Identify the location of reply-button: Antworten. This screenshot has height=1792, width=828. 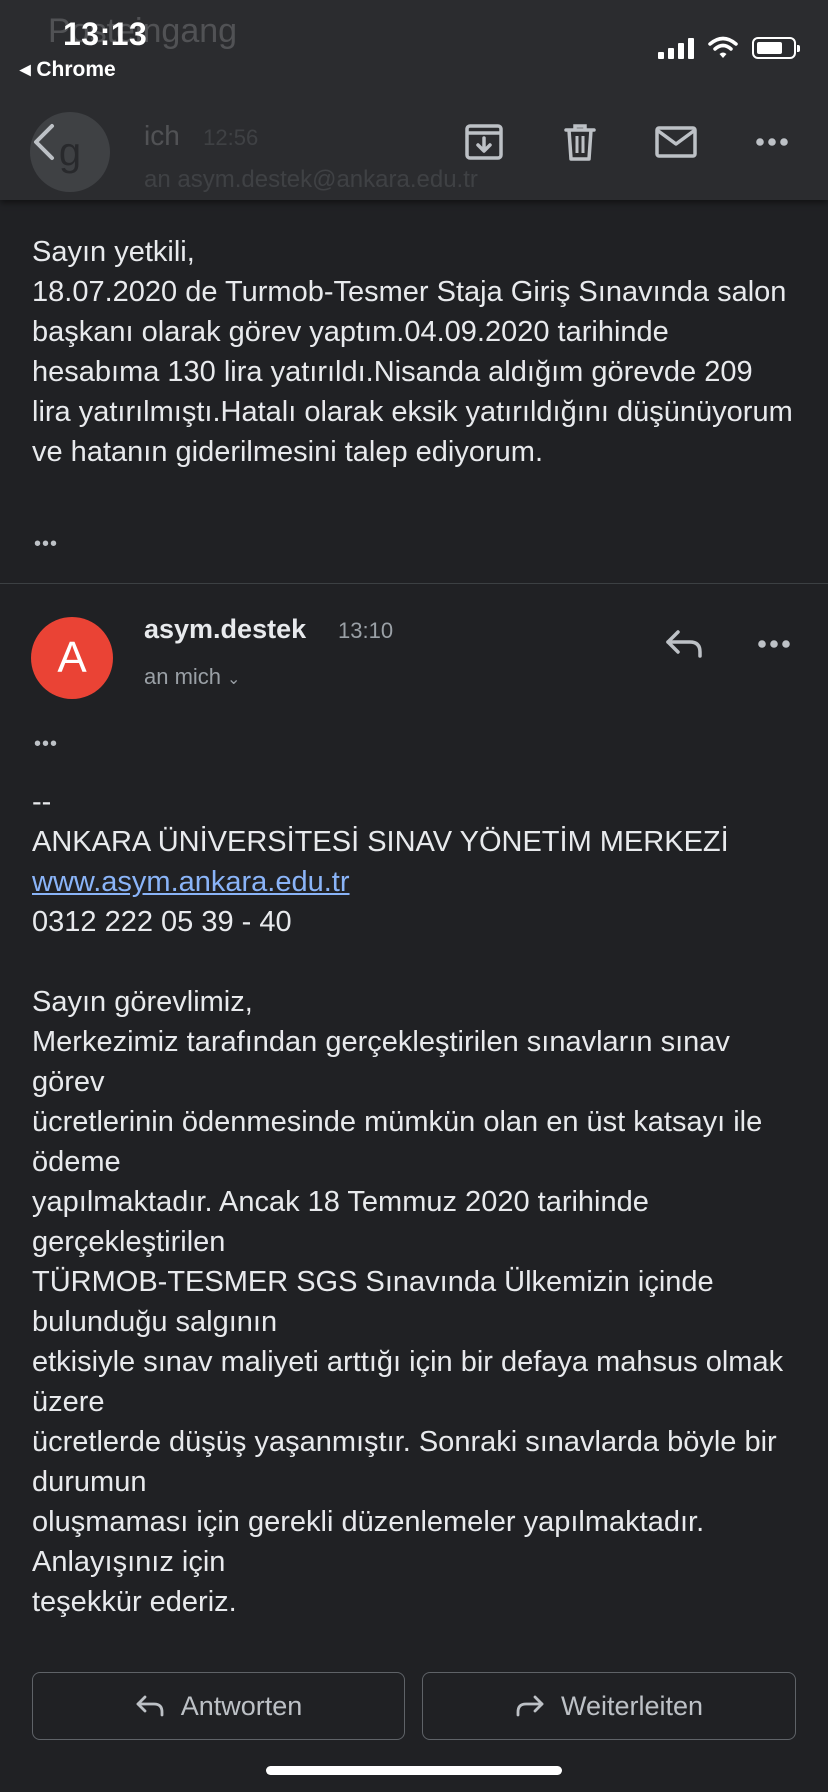
(218, 1706).